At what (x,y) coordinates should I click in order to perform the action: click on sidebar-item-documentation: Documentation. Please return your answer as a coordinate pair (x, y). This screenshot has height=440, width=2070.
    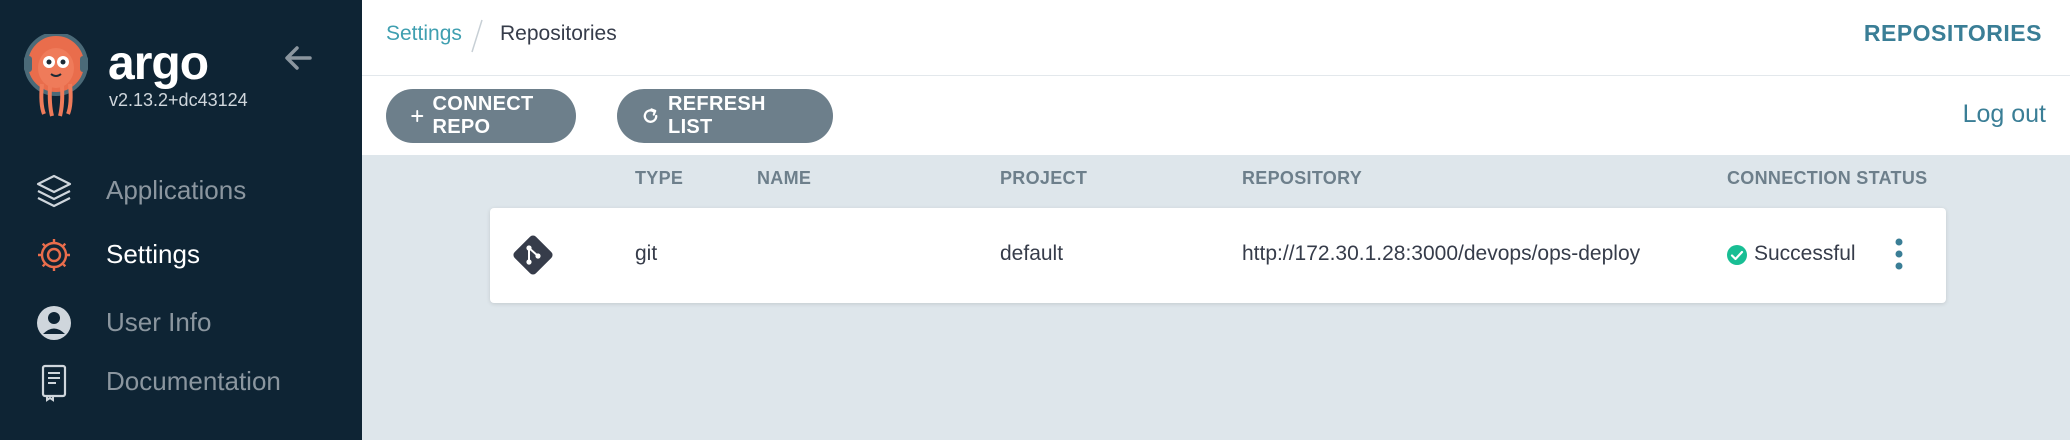
    Looking at the image, I should click on (181, 380).